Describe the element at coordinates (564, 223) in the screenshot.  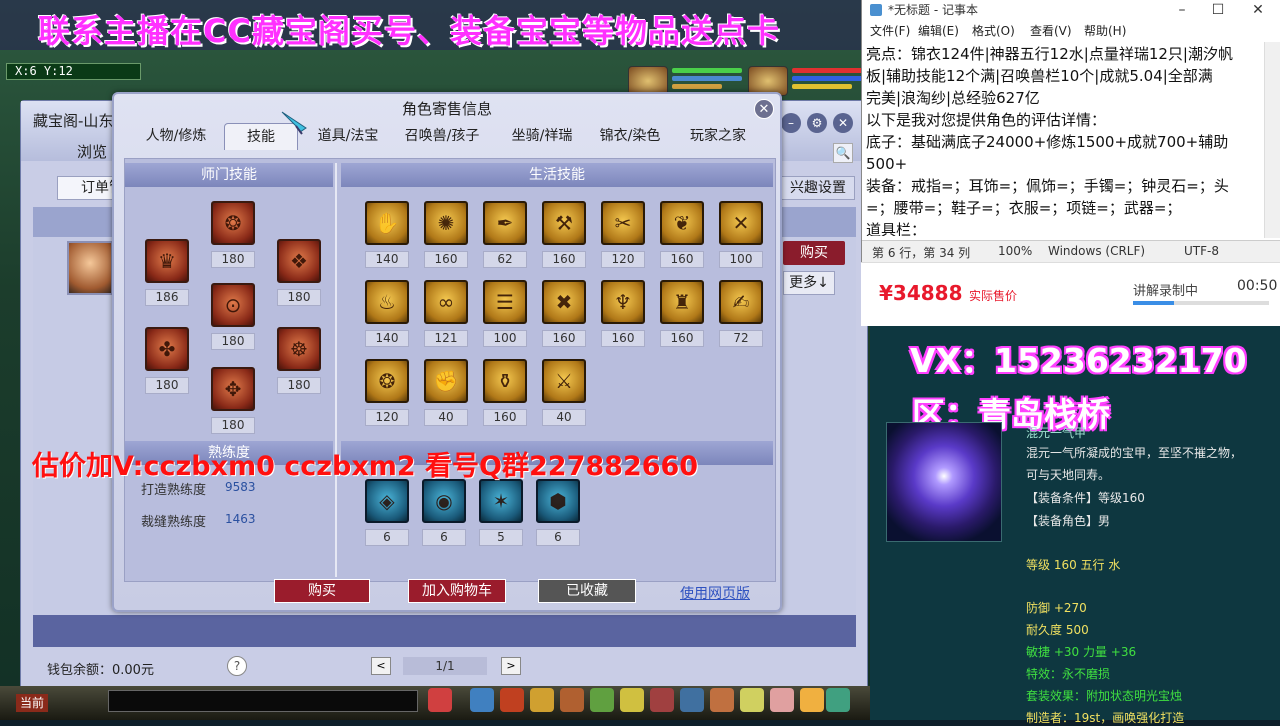
I see `life-skill-icon: ⚒` at that location.